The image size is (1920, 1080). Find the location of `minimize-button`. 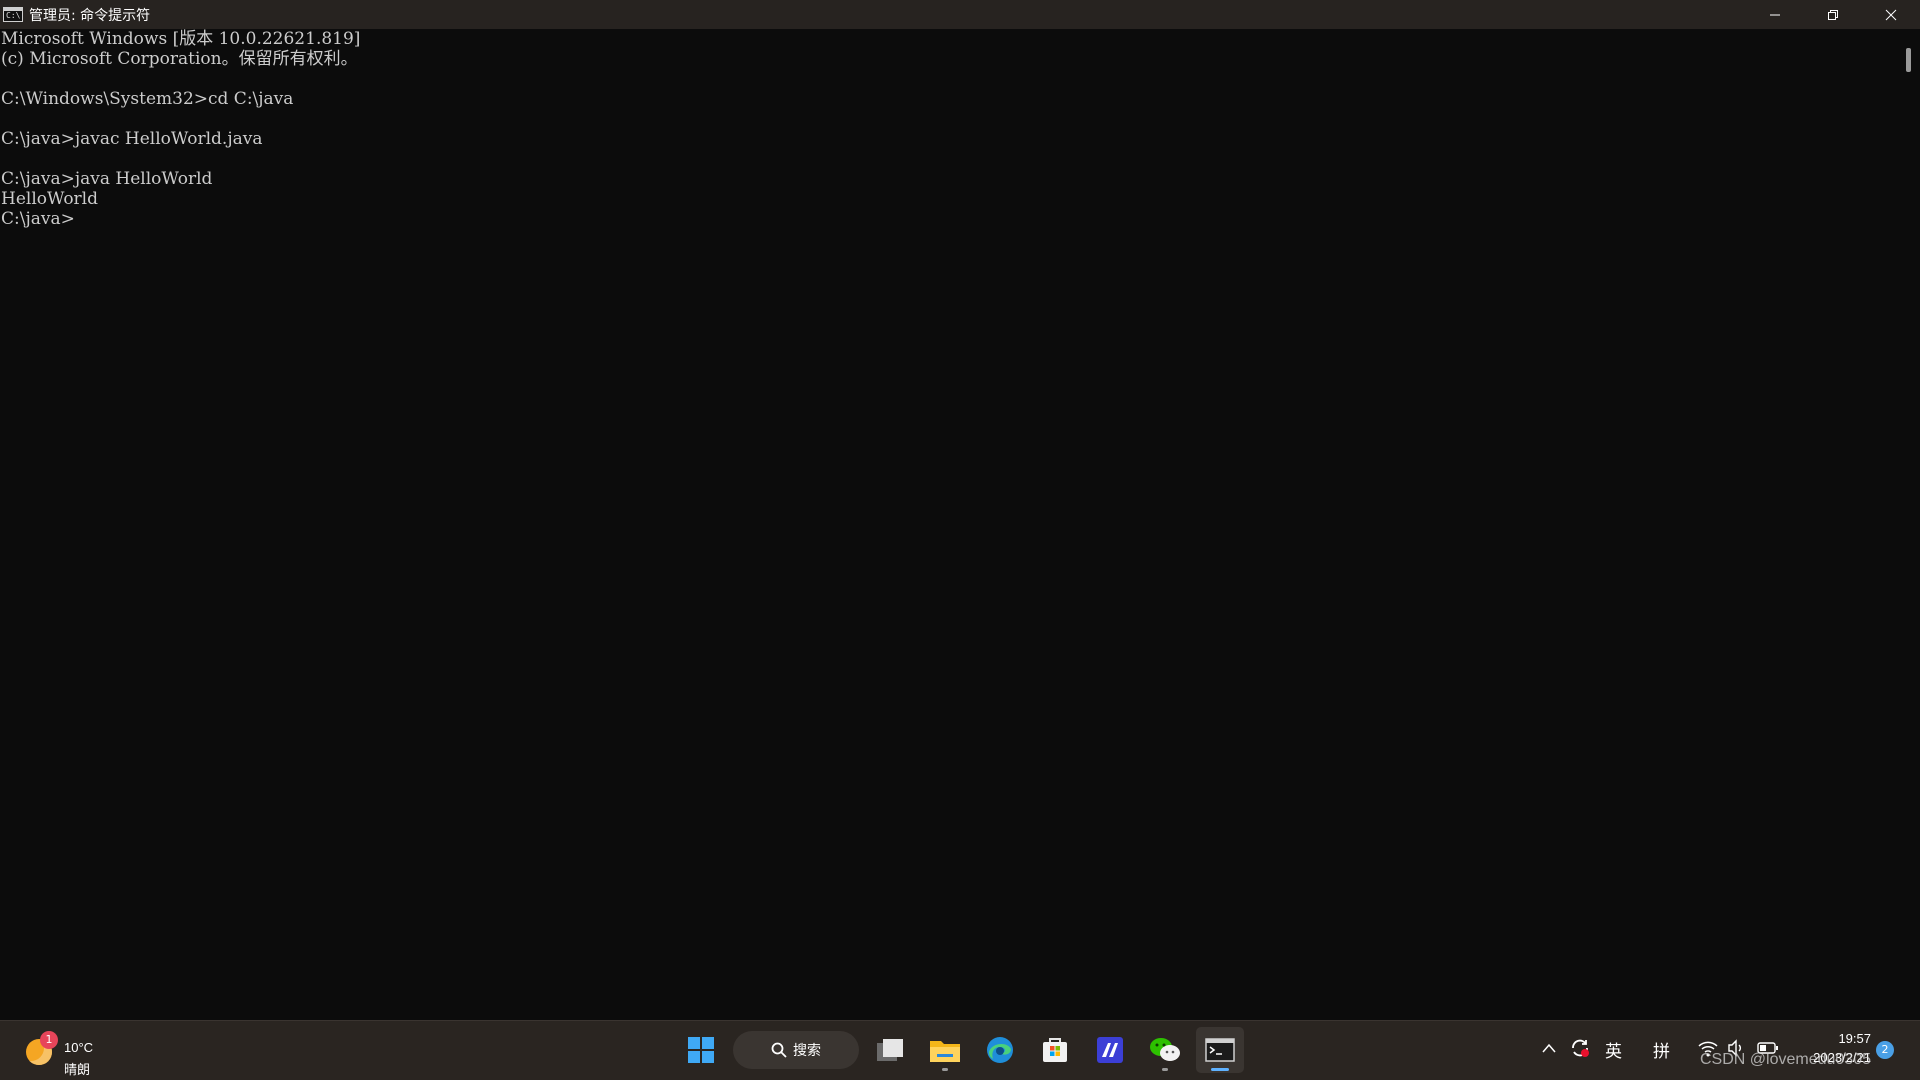

minimize-button is located at coordinates (1775, 14).